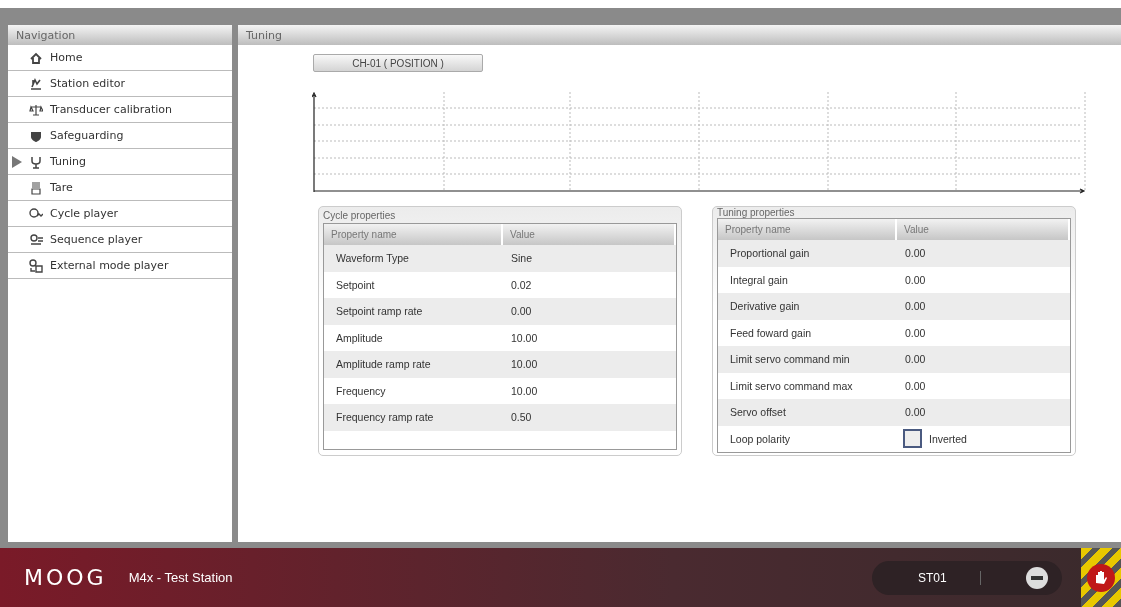 This screenshot has height=607, width=1121. I want to click on channel-button: CH-01 ( POSITION ), so click(398, 63).